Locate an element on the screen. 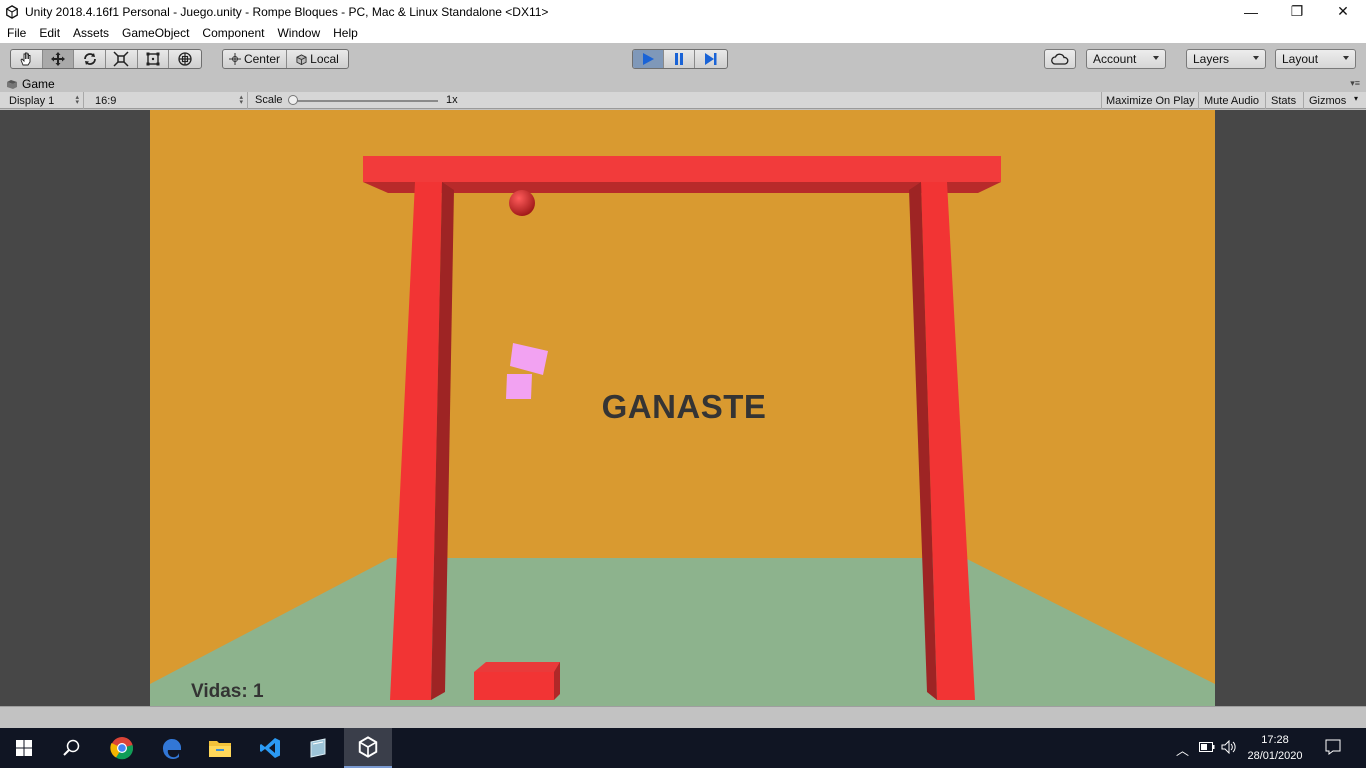 The image size is (1366, 768). cube-icon is located at coordinates (301, 59).